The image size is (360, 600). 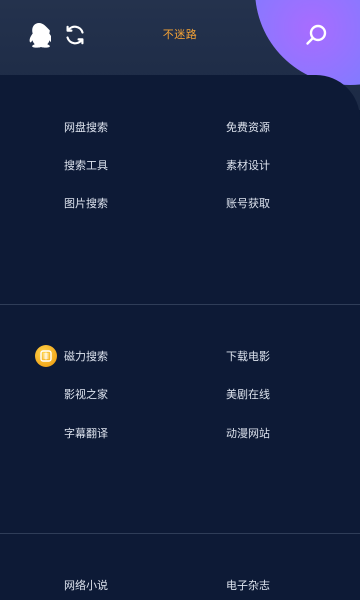 What do you see at coordinates (86, 395) in the screenshot?
I see `link-movie-home: 影视之家` at bounding box center [86, 395].